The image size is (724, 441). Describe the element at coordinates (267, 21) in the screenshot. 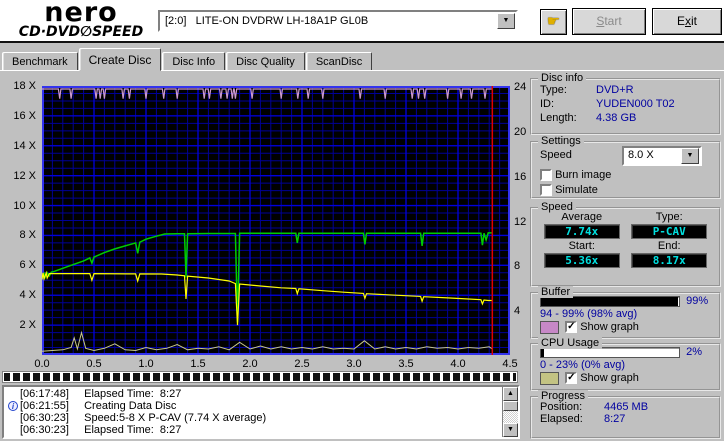

I see `drive-selector-value: [2:0] LITE-ON DVDRW LH-18A1P GL0B` at that location.